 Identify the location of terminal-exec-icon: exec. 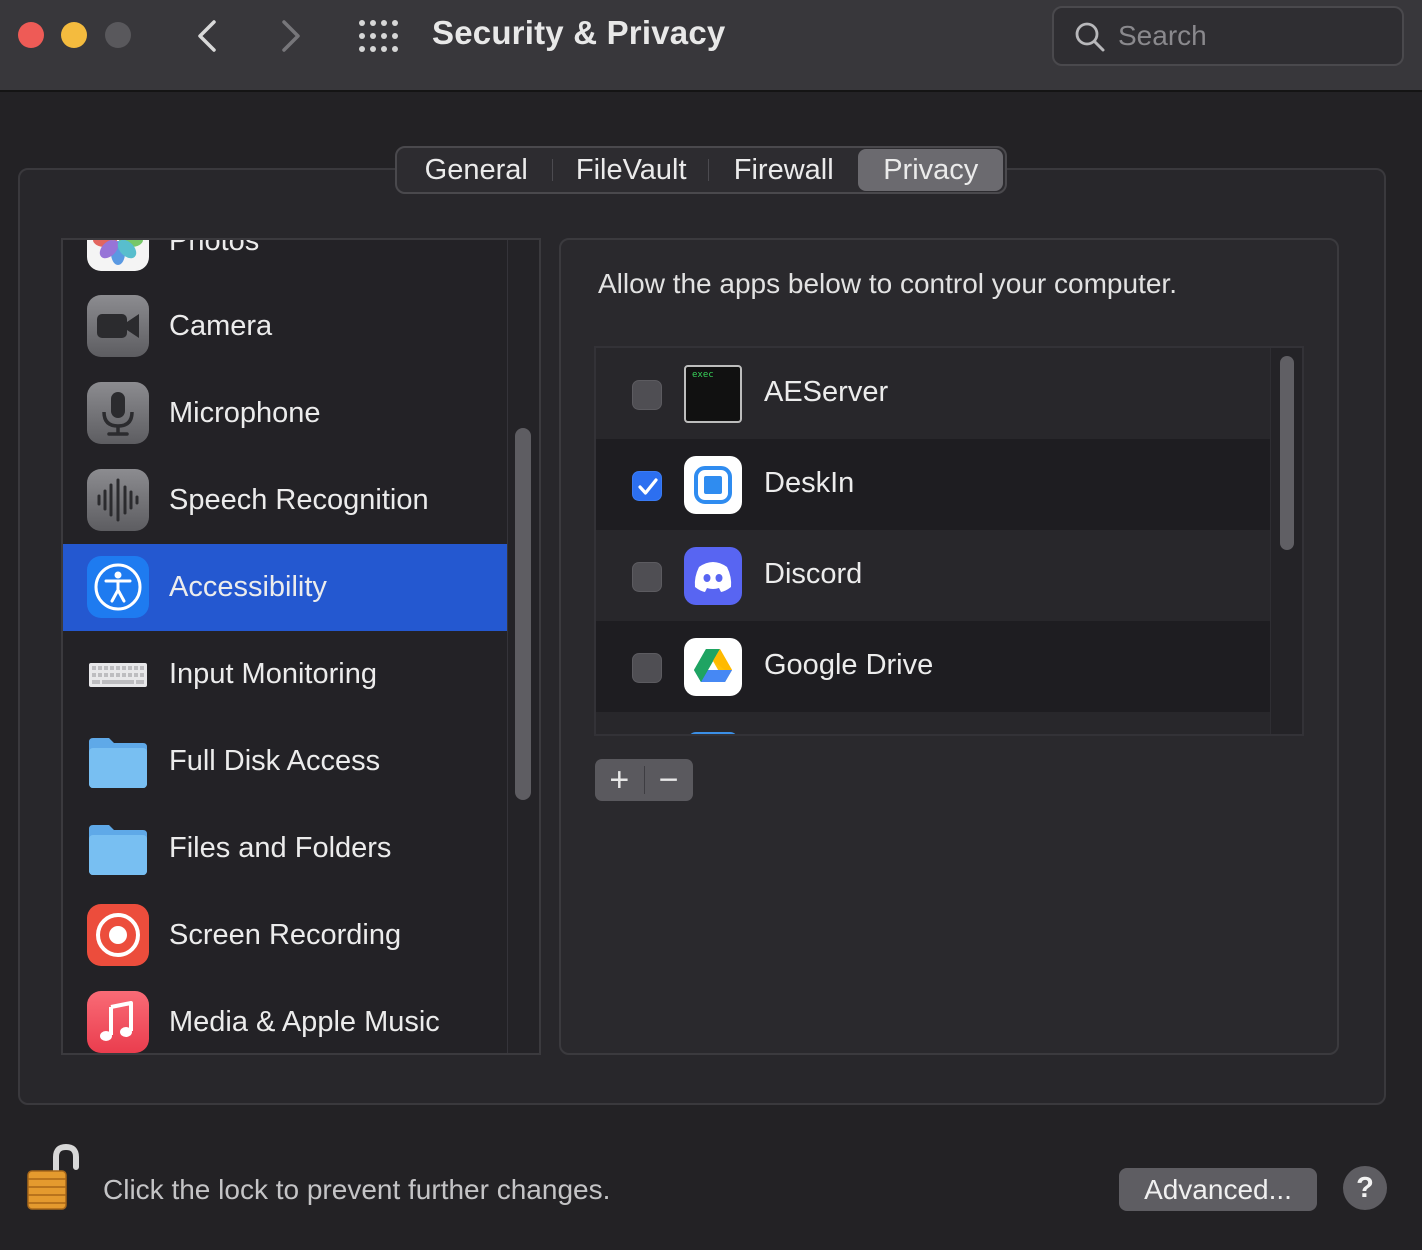
(713, 394).